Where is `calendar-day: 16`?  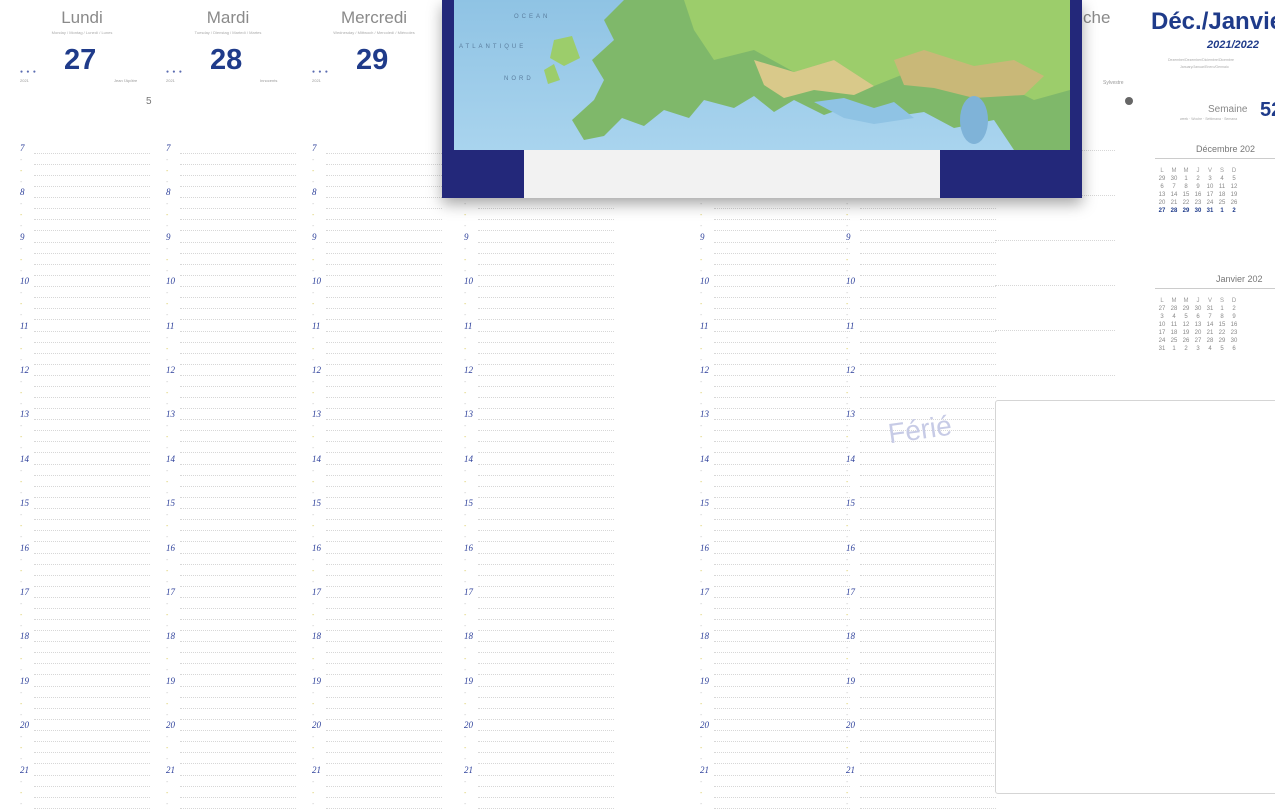
calendar-day: 16 is located at coordinates (1234, 326).